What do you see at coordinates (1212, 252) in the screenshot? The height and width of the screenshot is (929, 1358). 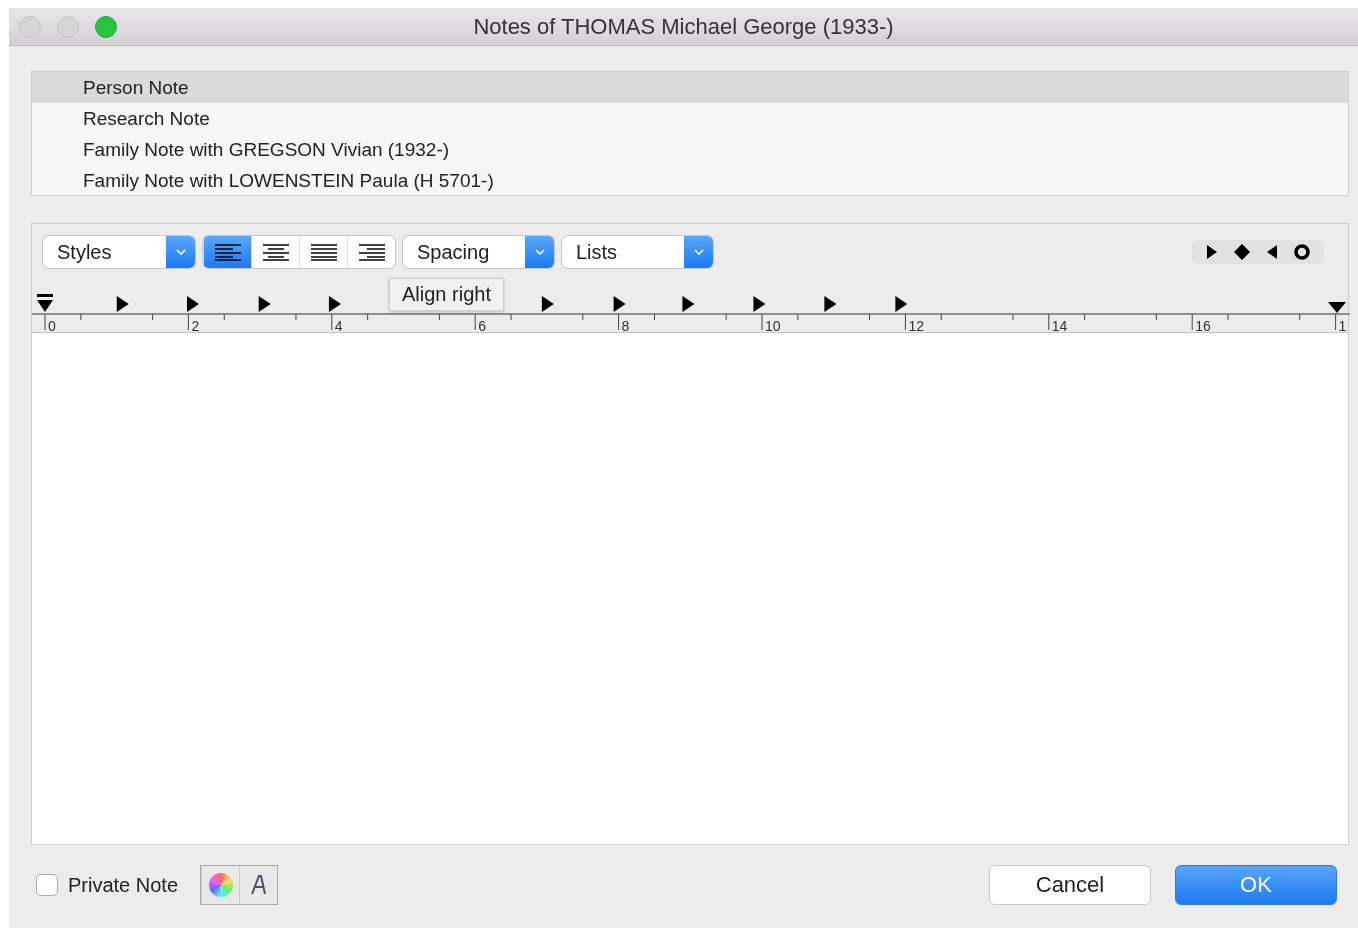 I see `left-tab-icon` at bounding box center [1212, 252].